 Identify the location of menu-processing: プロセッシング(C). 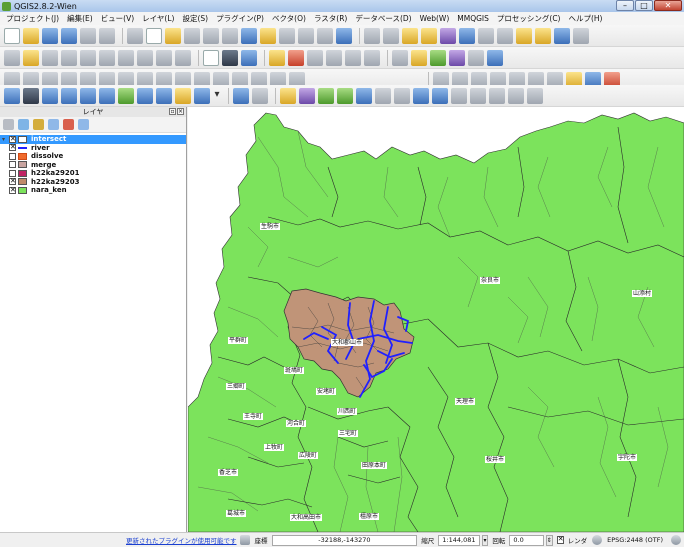
(529, 18).